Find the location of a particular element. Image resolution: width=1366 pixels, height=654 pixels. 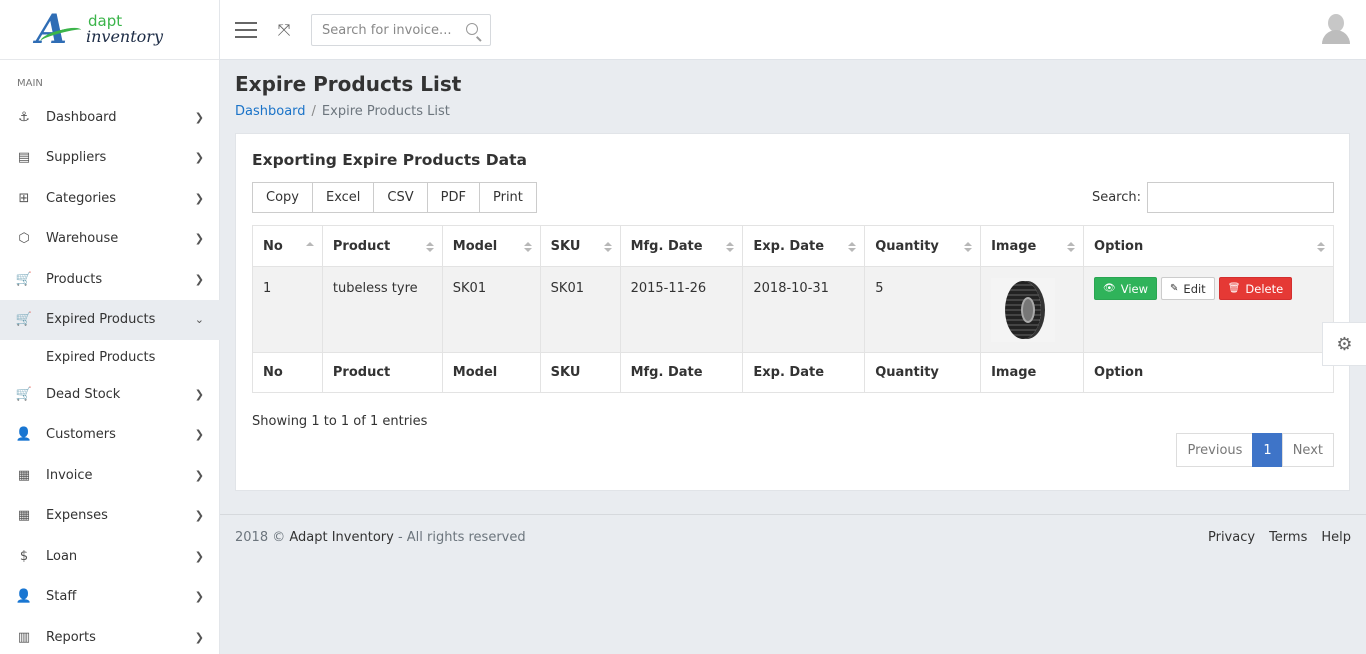

page-1-button: 1 is located at coordinates (1267, 450).